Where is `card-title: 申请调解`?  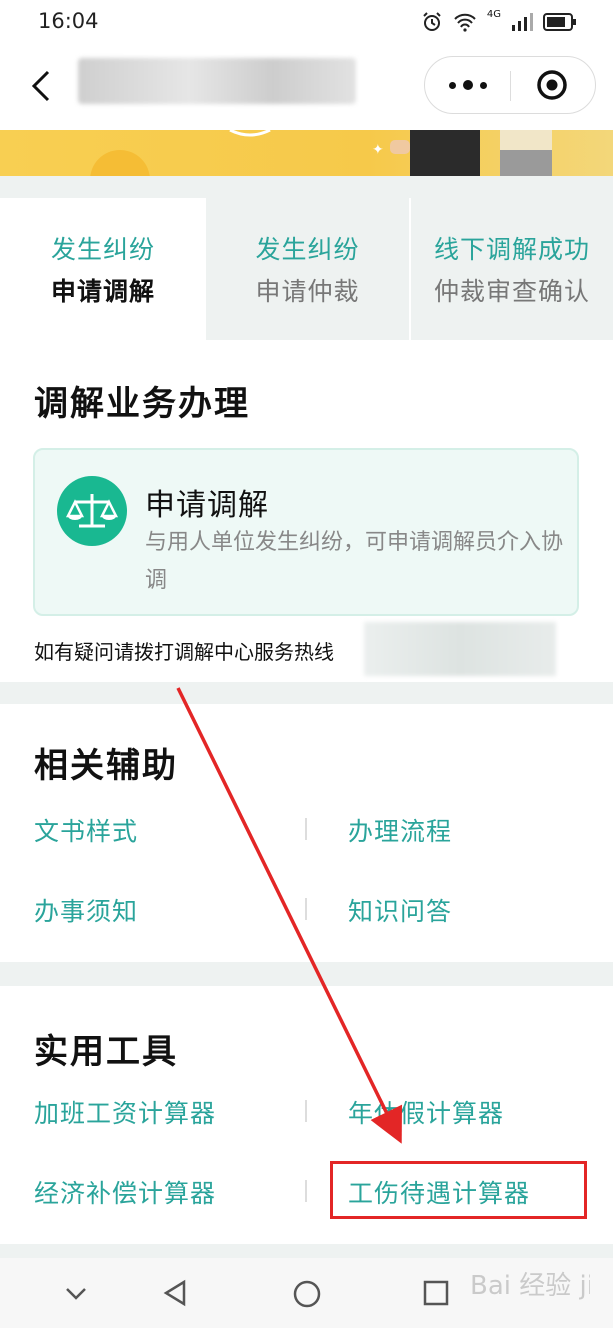 card-title: 申请调解 is located at coordinates (207, 505).